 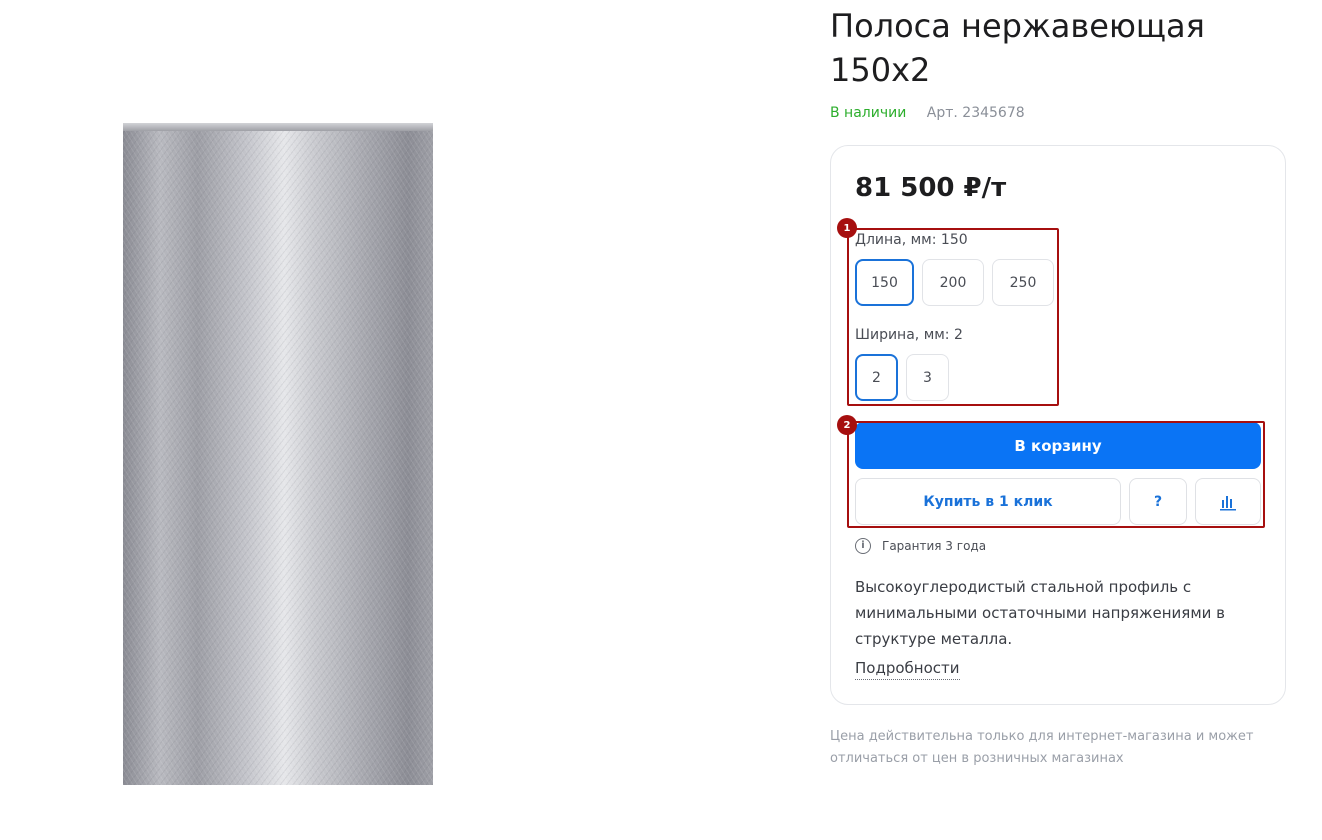 What do you see at coordinates (876, 377) in the screenshot?
I see `width-option-2: 2` at bounding box center [876, 377].